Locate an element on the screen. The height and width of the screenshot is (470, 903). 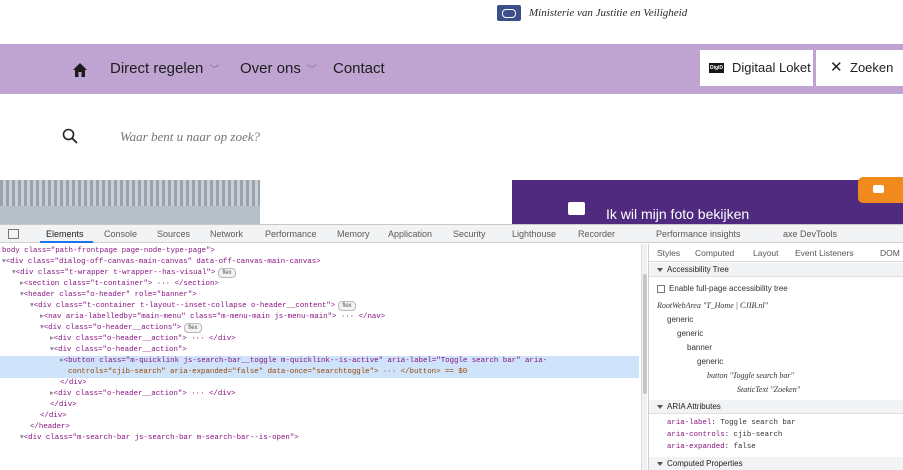
enable-a11y-tree: Enable full-page accessibility tree is located at coordinates (722, 288).